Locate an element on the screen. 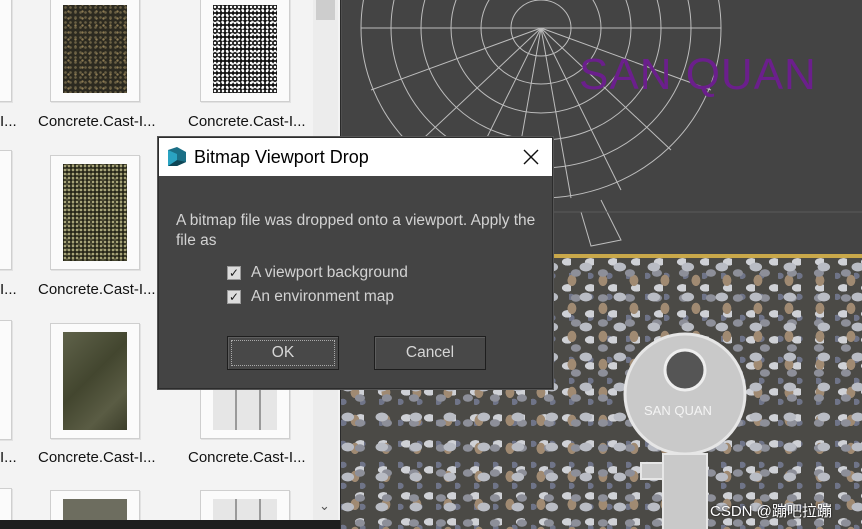  cancel-button-label: Cancel is located at coordinates (430, 352).